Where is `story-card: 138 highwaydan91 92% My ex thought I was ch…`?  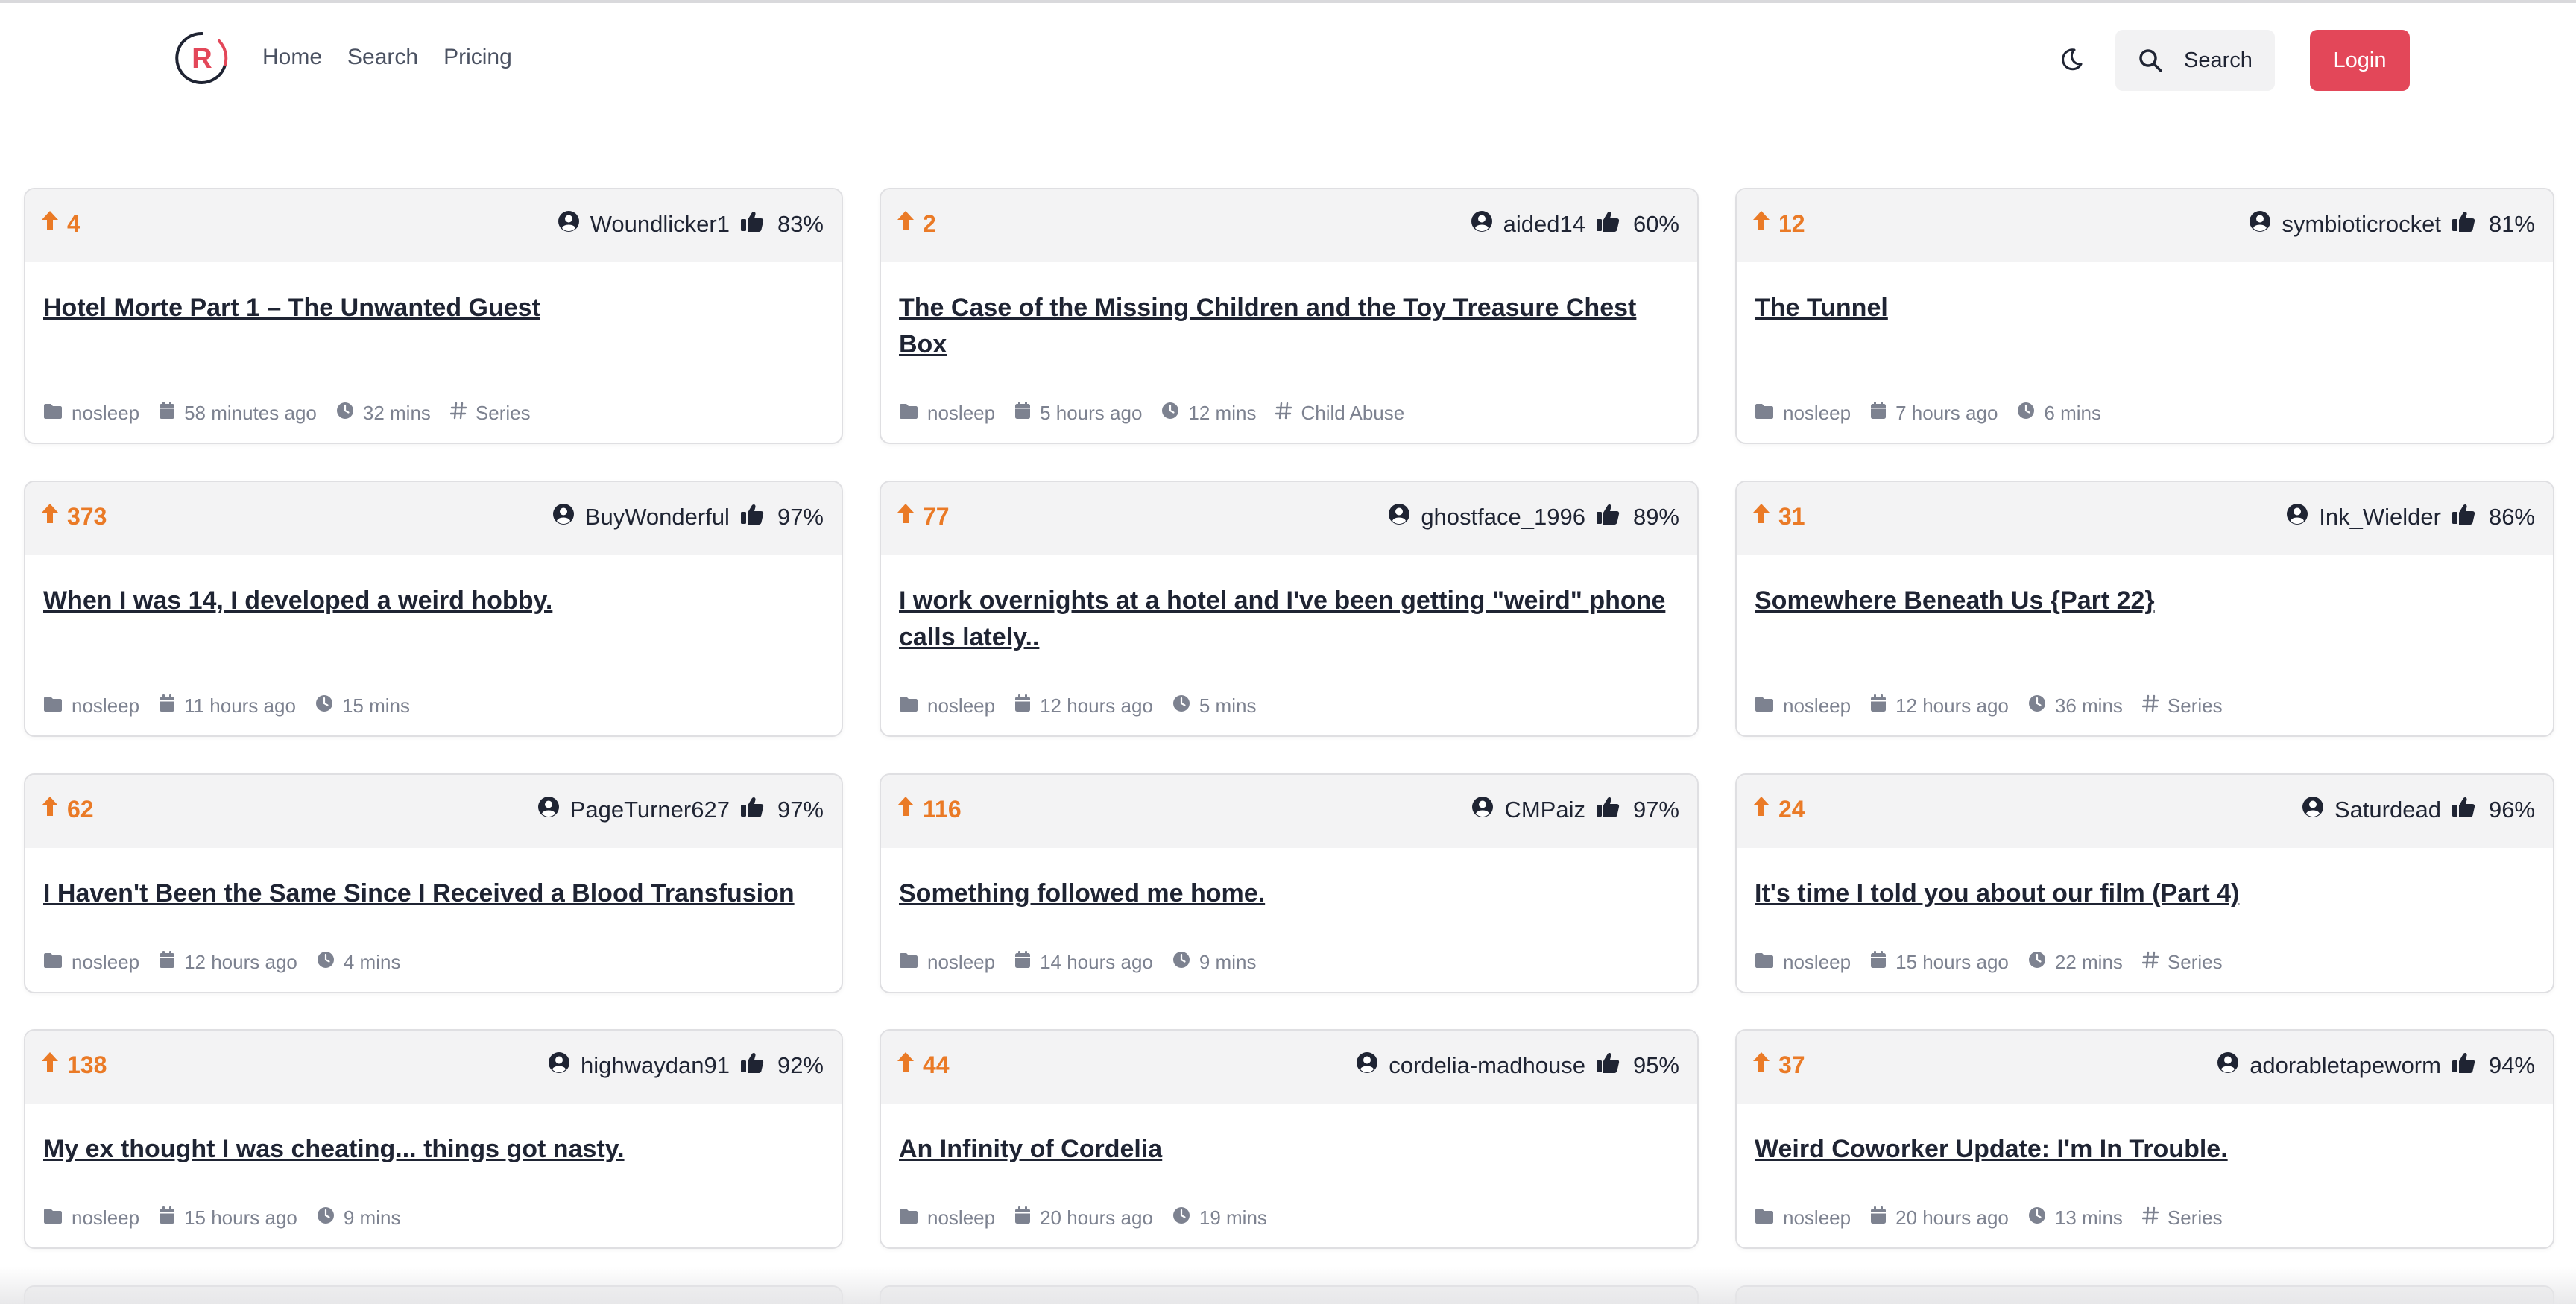
story-card: 138 highwaydan91 92% My ex thought I was ch… is located at coordinates (434, 1139).